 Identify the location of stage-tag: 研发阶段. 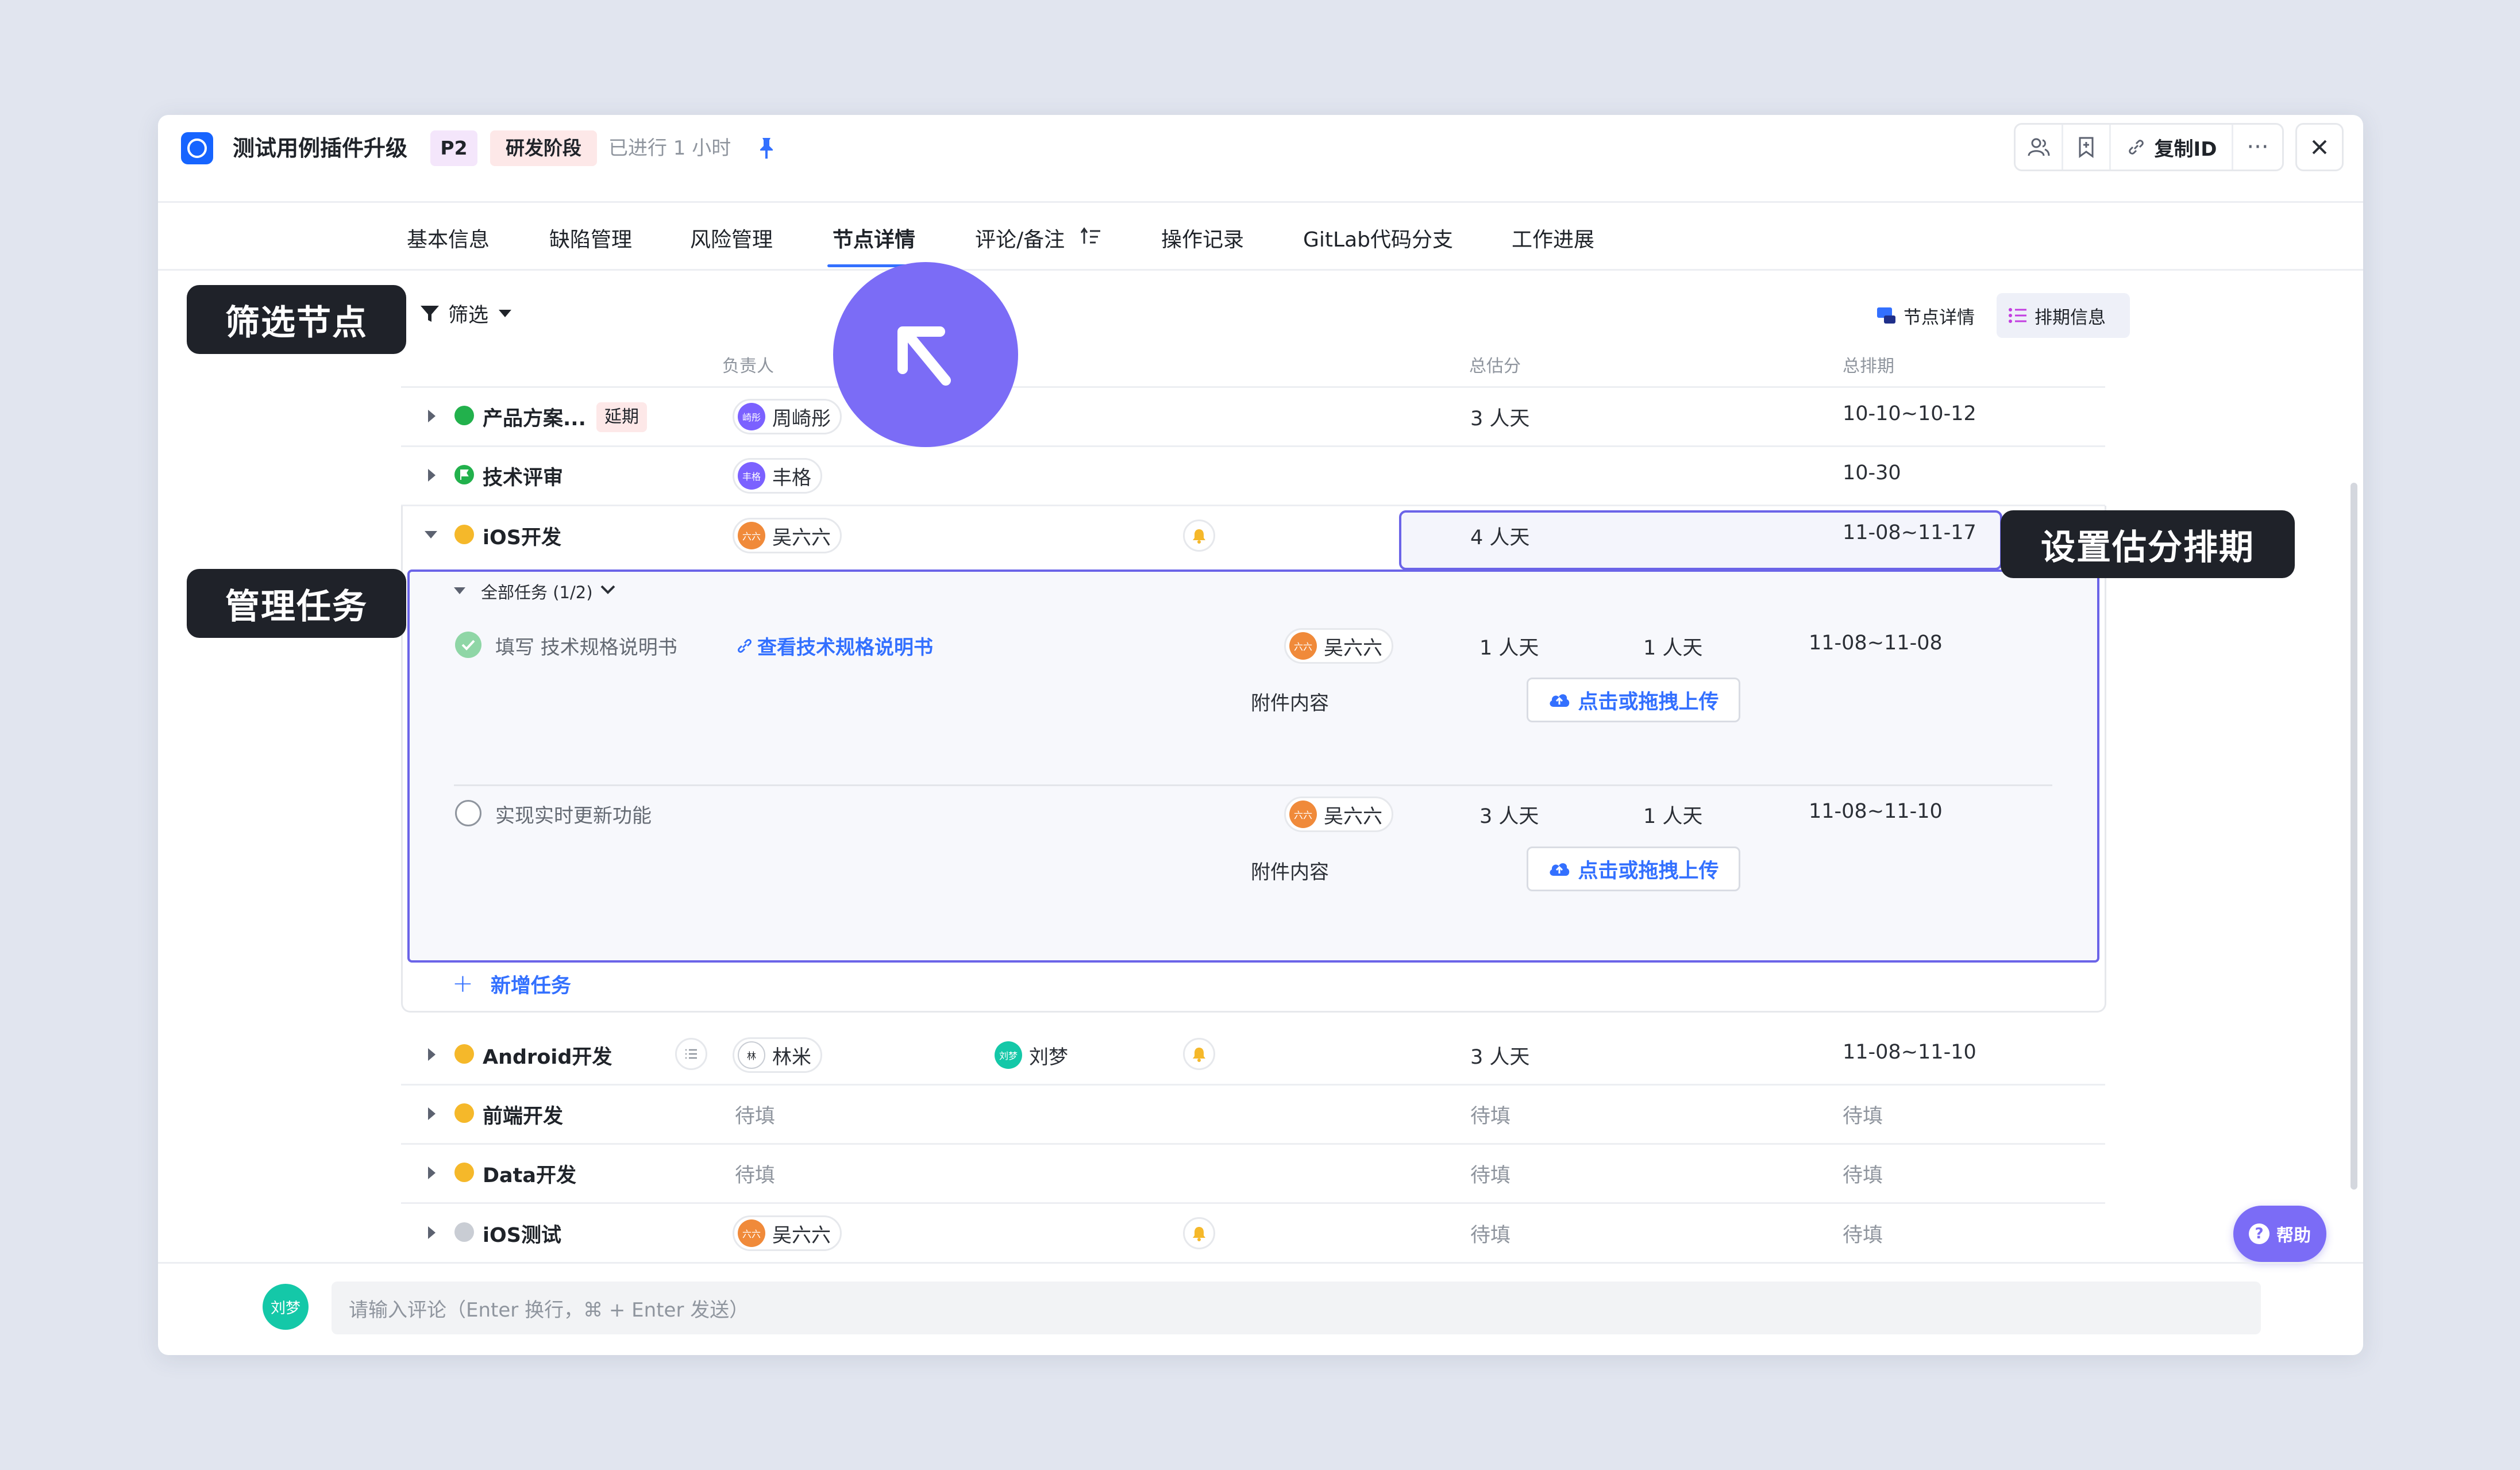
(544, 148).